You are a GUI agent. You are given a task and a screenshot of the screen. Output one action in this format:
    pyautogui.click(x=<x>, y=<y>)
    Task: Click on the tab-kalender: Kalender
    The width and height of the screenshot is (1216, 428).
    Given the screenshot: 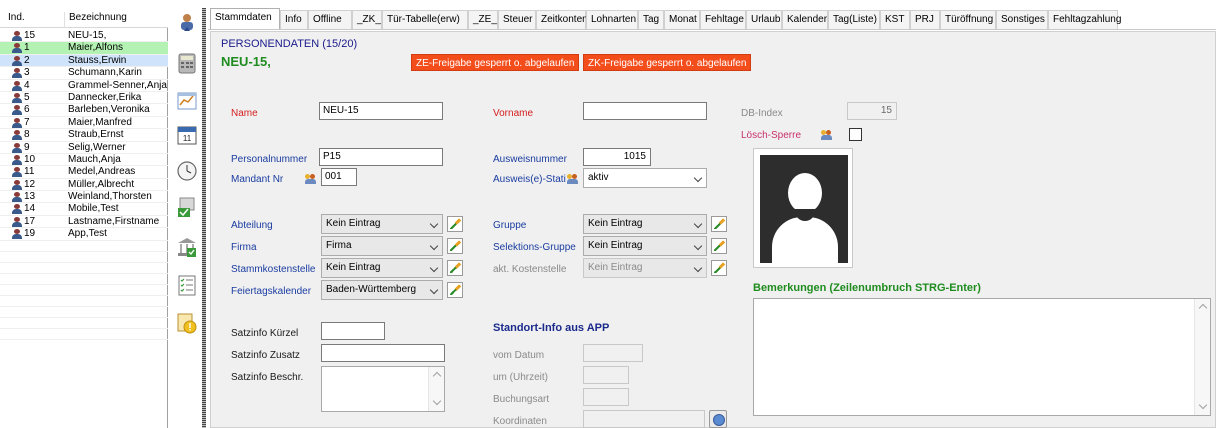 What is the action you would take?
    pyautogui.click(x=805, y=19)
    